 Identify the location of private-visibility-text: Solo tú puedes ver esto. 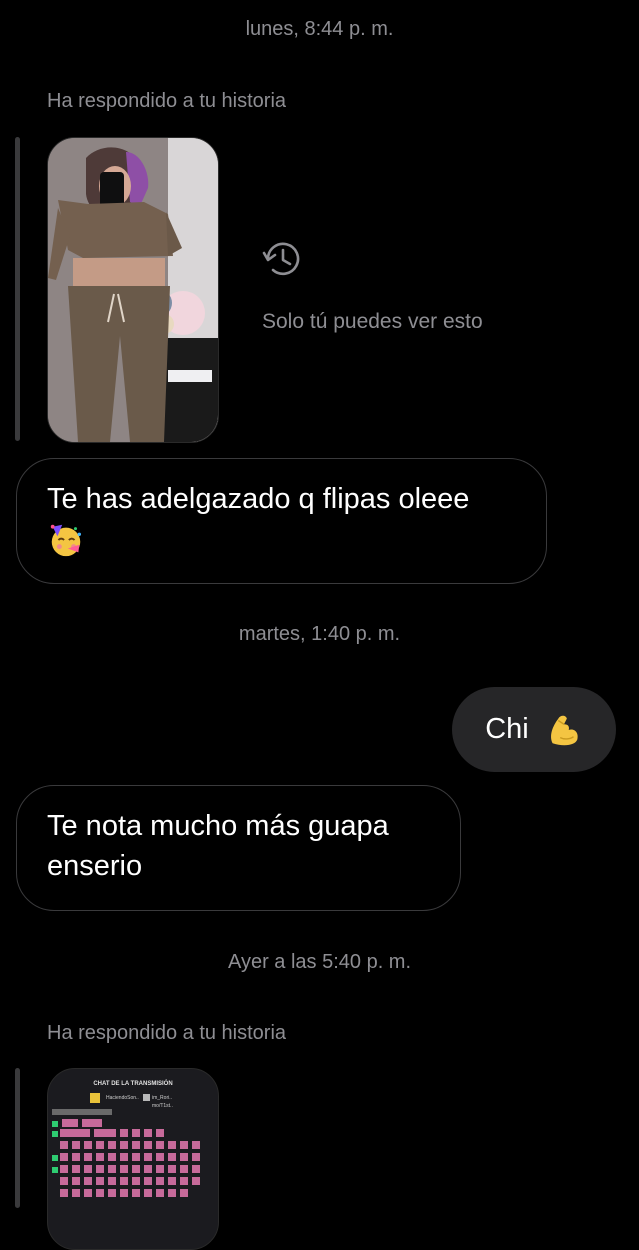
(372, 321).